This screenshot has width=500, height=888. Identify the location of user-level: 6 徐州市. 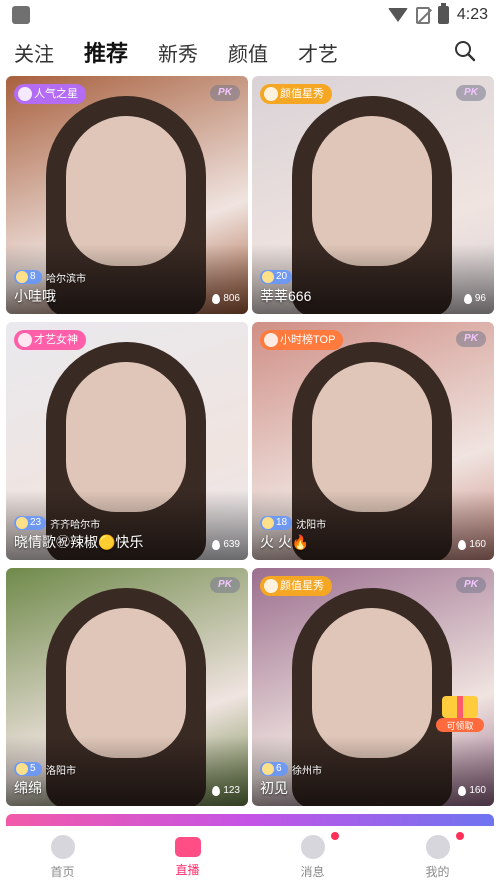
(291, 769).